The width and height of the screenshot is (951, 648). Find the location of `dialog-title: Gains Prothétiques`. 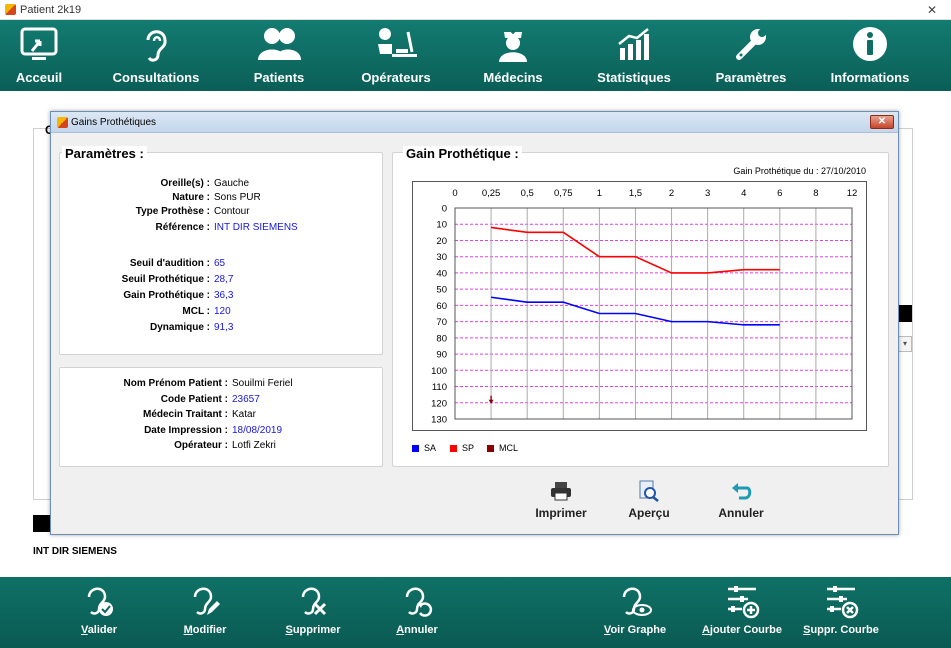

dialog-title: Gains Prothétiques is located at coordinates (114, 122).